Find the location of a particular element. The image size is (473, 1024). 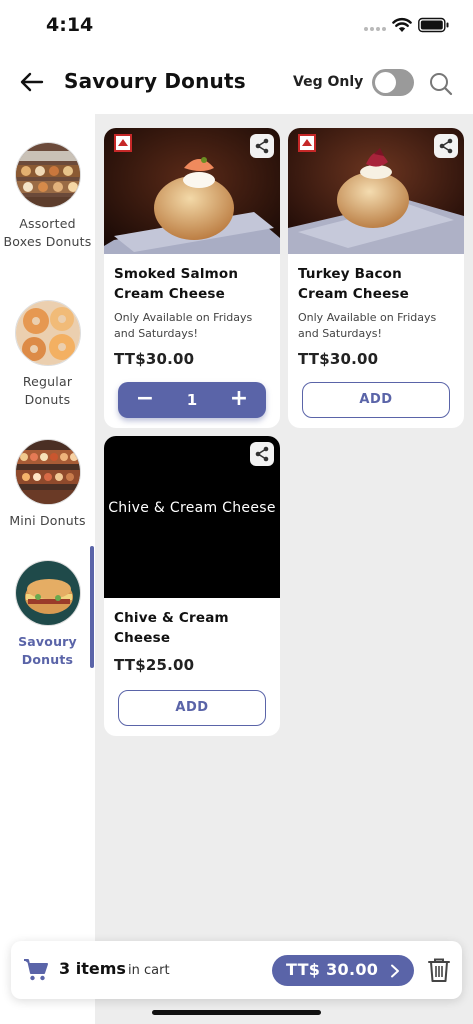

veg-only-label: Veg Only is located at coordinates (328, 82).